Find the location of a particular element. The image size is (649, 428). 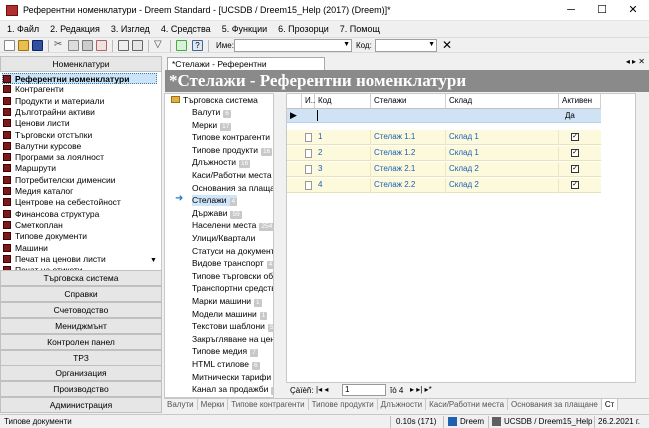

nav-item: Печат на ценови листи is located at coordinates (54, 259).